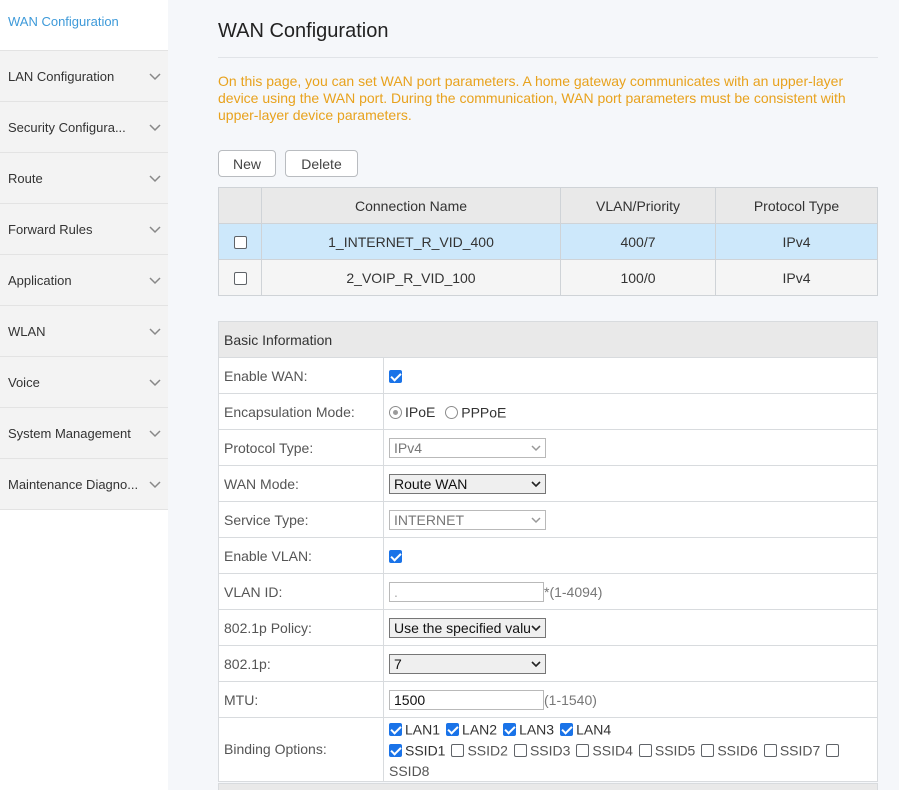 The height and width of the screenshot is (790, 899). What do you see at coordinates (395, 557) in the screenshot?
I see `enable-vlan-checkbox` at bounding box center [395, 557].